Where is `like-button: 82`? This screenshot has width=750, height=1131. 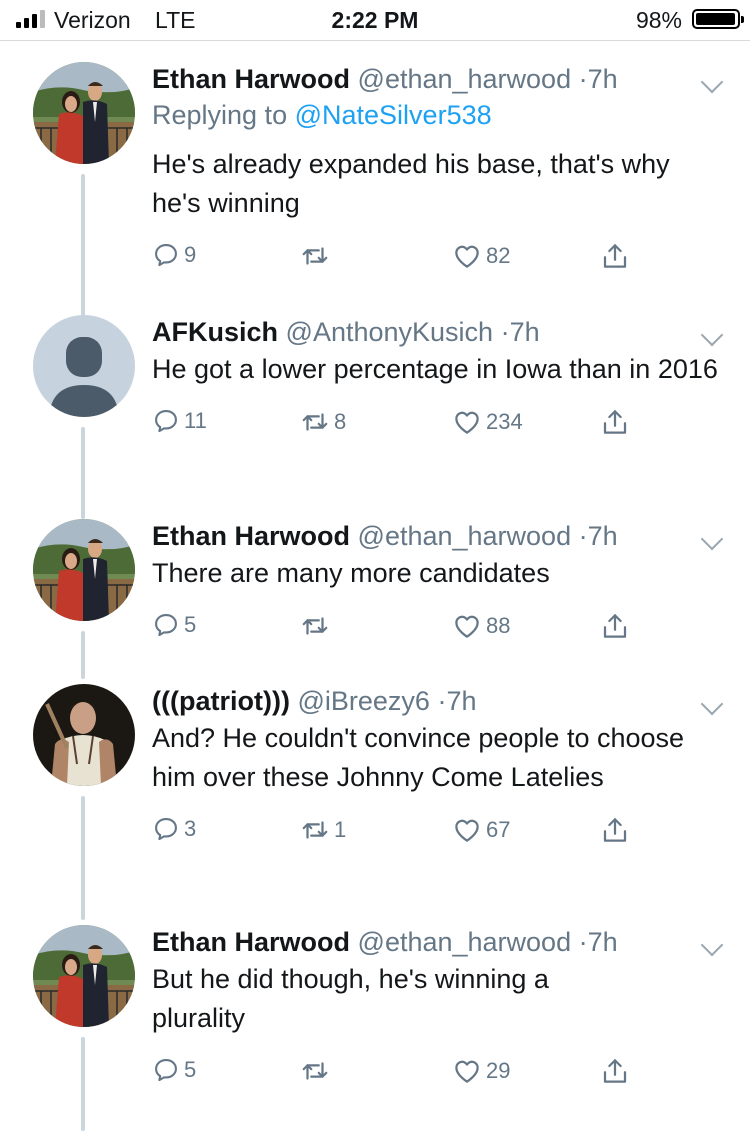 like-button: 82 is located at coordinates (481, 256).